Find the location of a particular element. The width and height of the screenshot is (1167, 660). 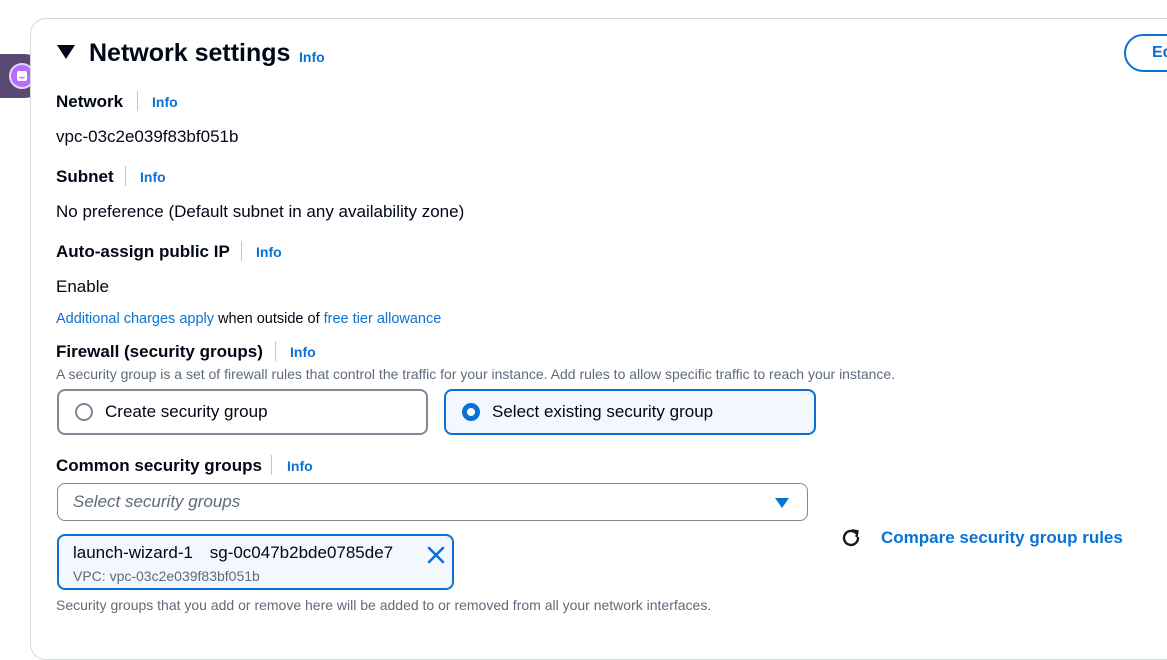

public-ip-value: Enable is located at coordinates (82, 286).